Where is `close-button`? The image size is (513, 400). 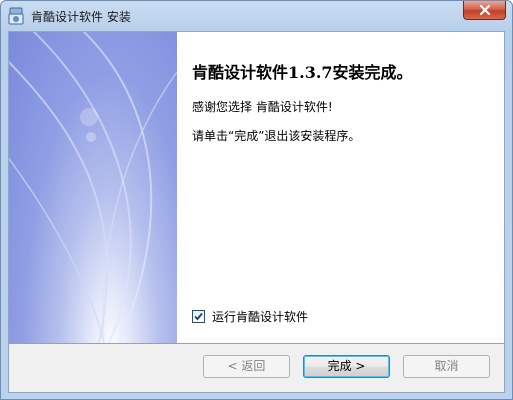 close-button is located at coordinates (484, 10).